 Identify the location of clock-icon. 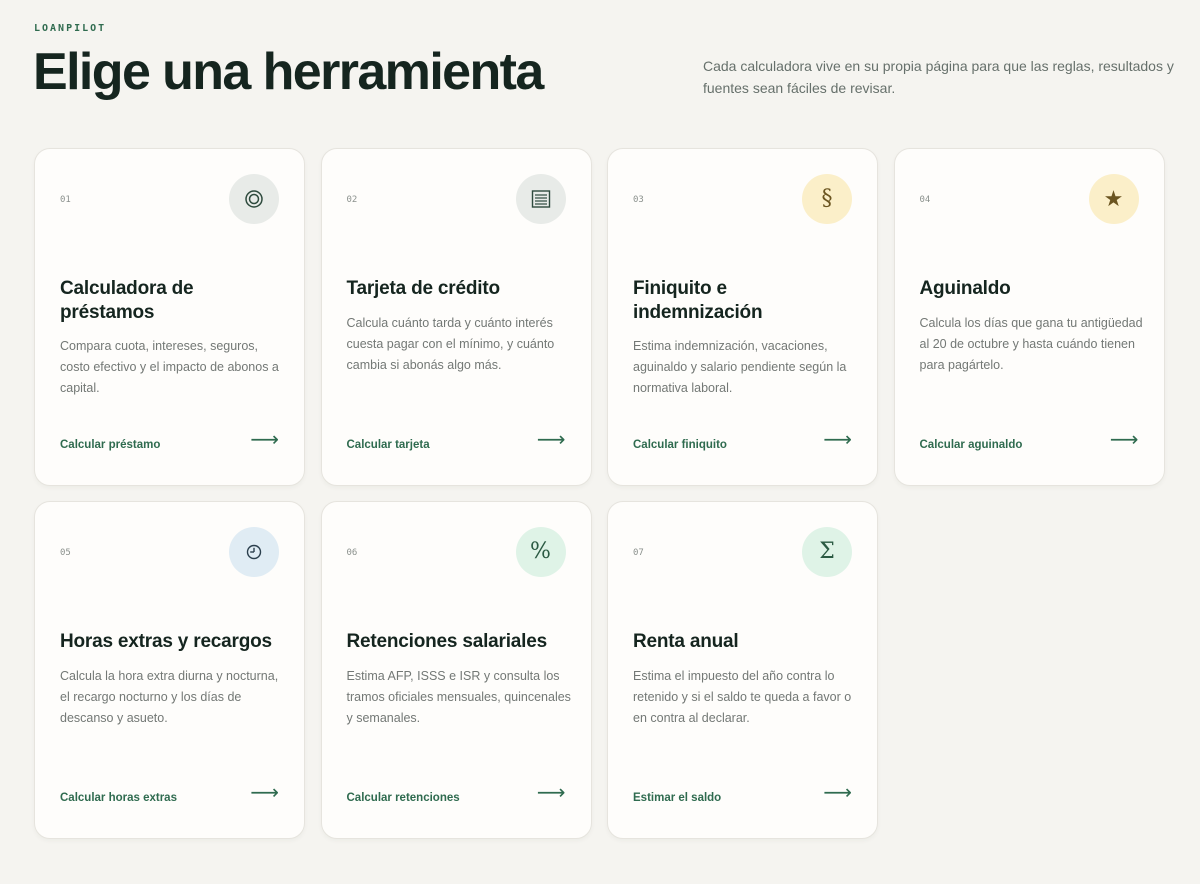
(254, 552).